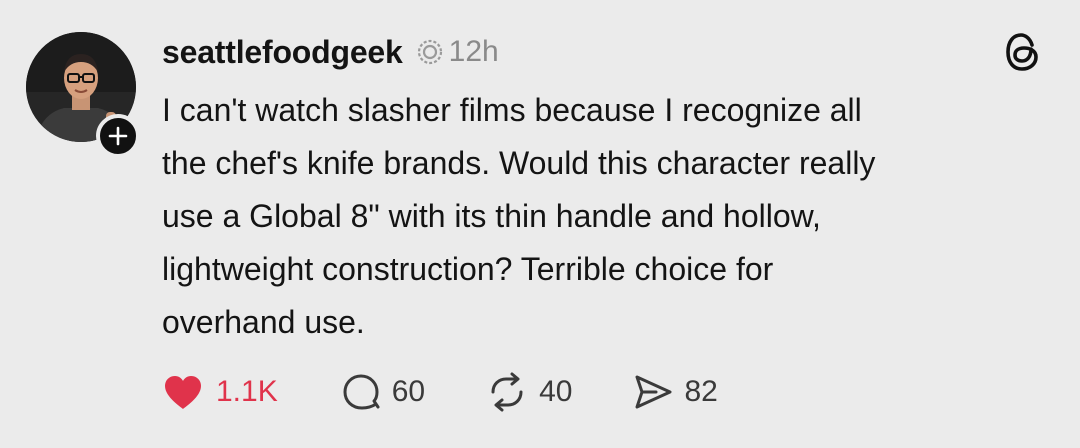 This screenshot has height=448, width=1080. I want to click on avatar-container, so click(83, 95).